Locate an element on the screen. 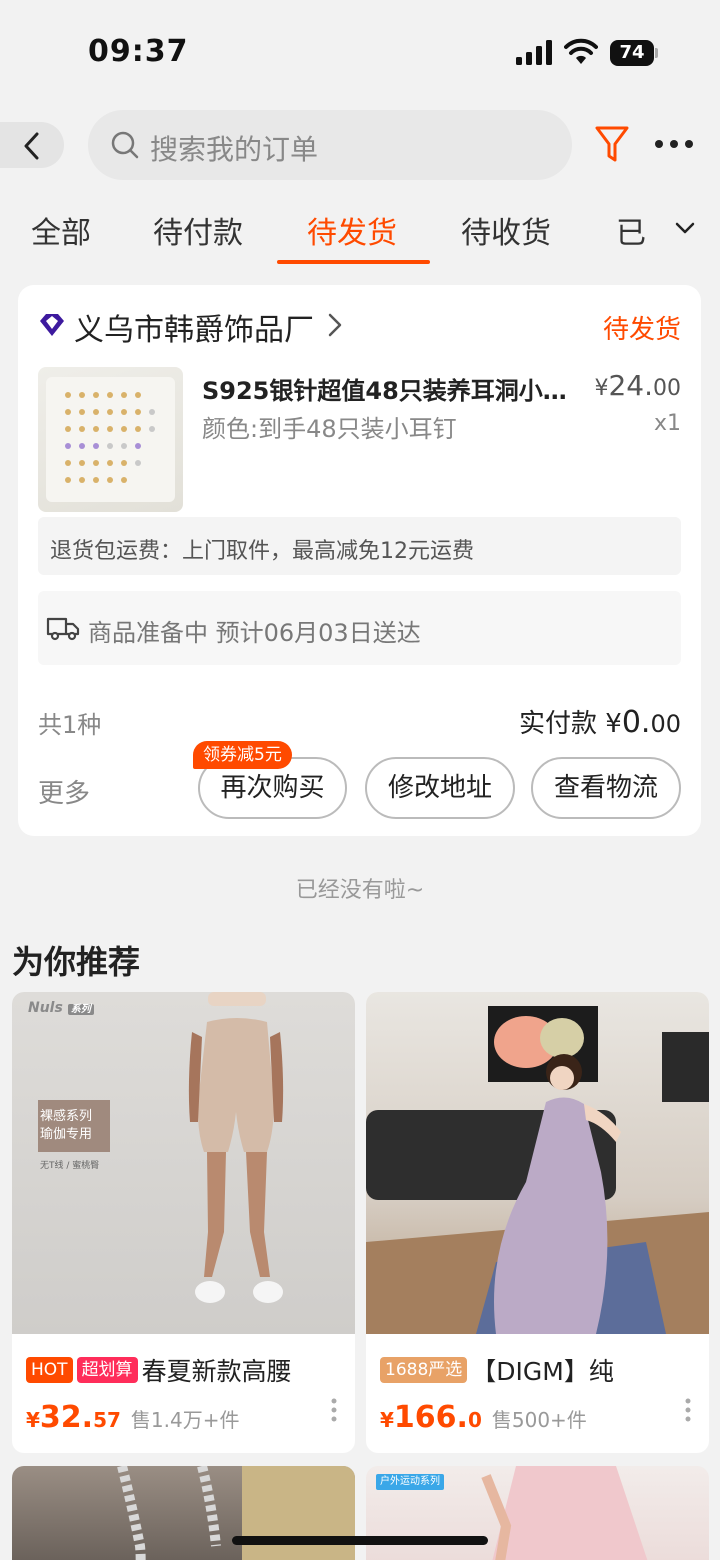  recommend-info: HOT 超划算 春夏新款高腰 ¥32.57 售1.4万+件 is located at coordinates (183, 1393).